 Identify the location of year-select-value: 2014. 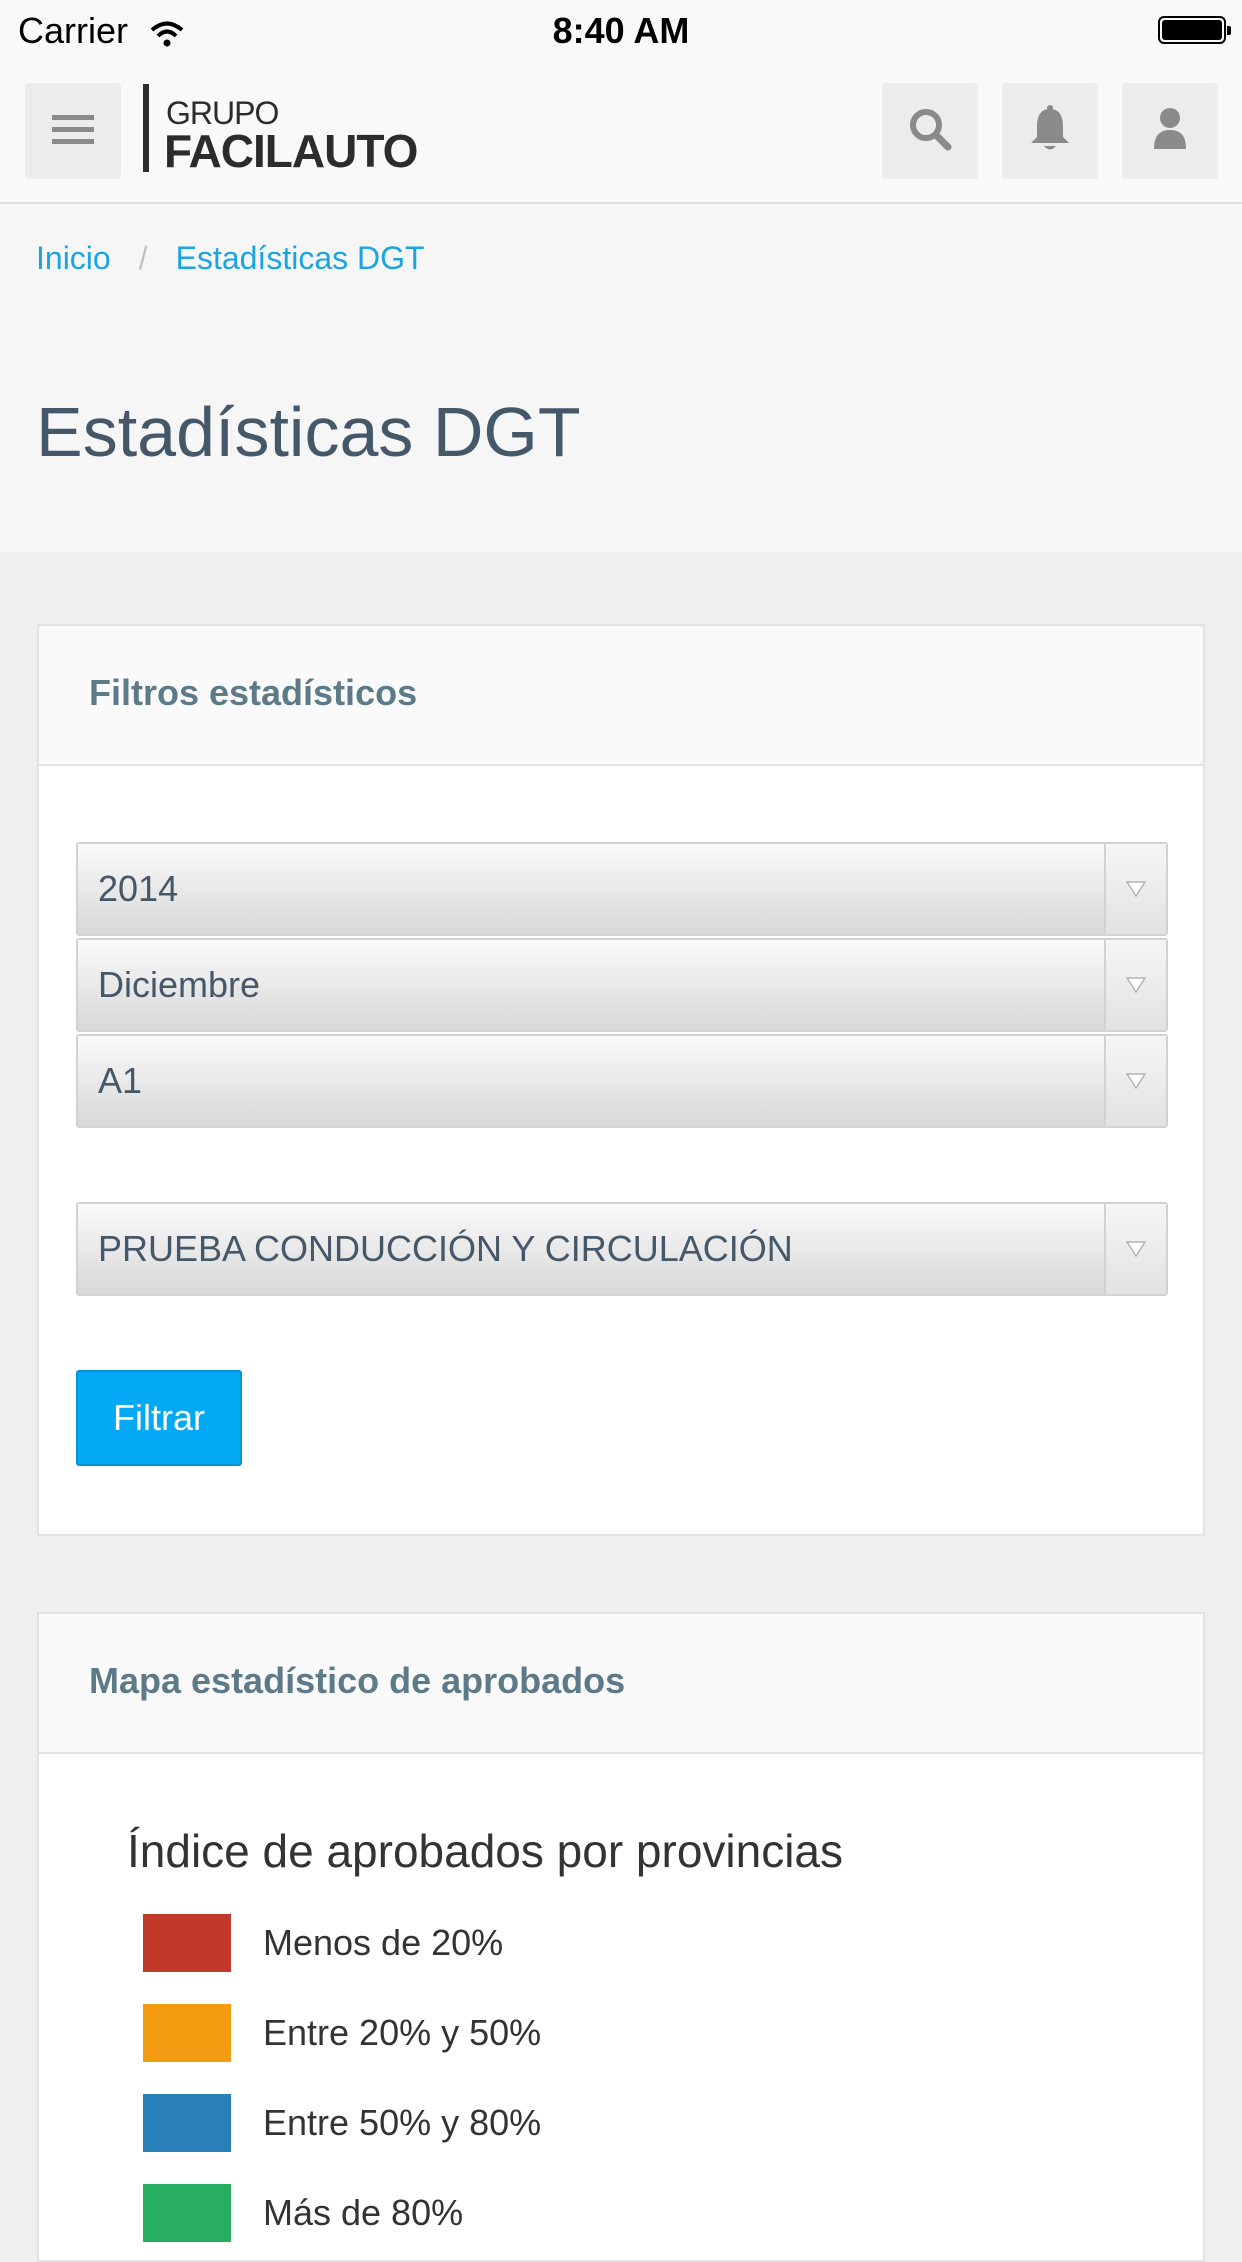
(138, 888).